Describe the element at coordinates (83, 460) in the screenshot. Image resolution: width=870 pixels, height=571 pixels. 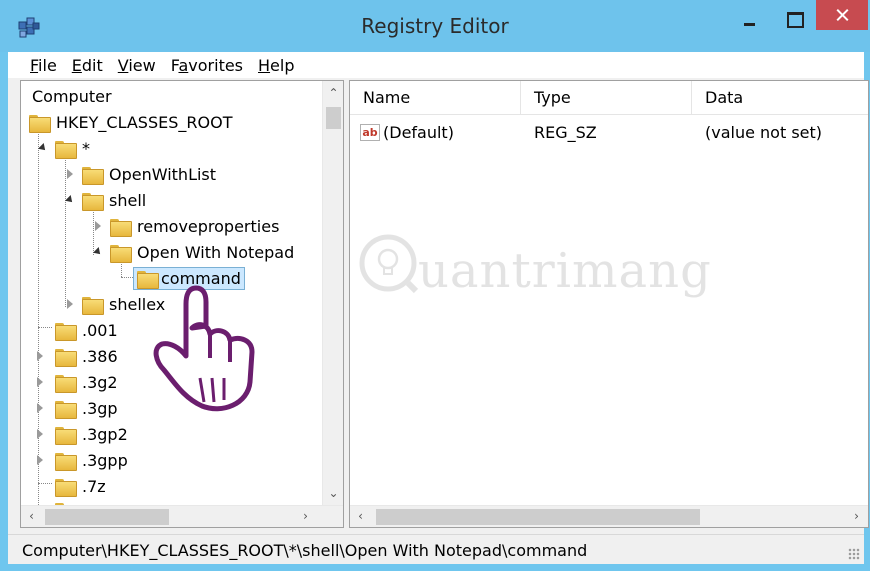
I see `tree-node-3gpp: .3gpp` at that location.